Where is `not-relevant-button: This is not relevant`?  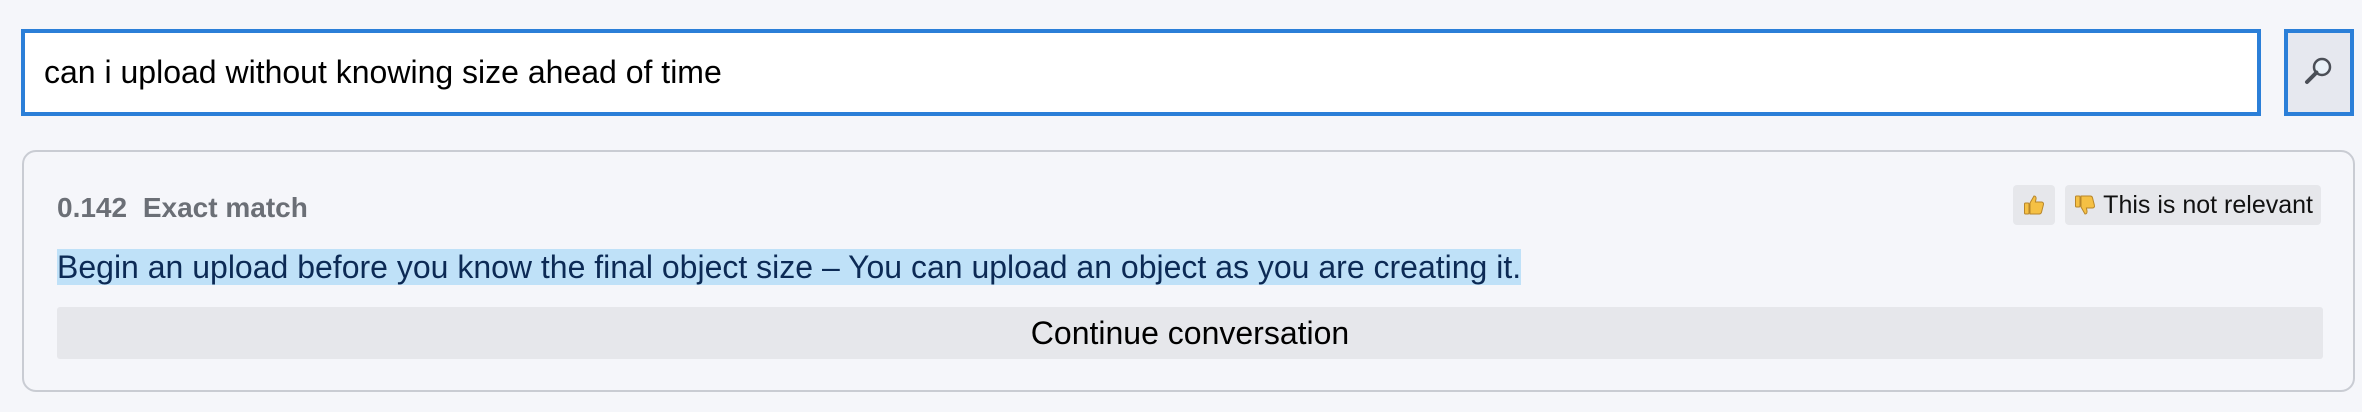
not-relevant-button: This is not relevant is located at coordinates (2193, 205).